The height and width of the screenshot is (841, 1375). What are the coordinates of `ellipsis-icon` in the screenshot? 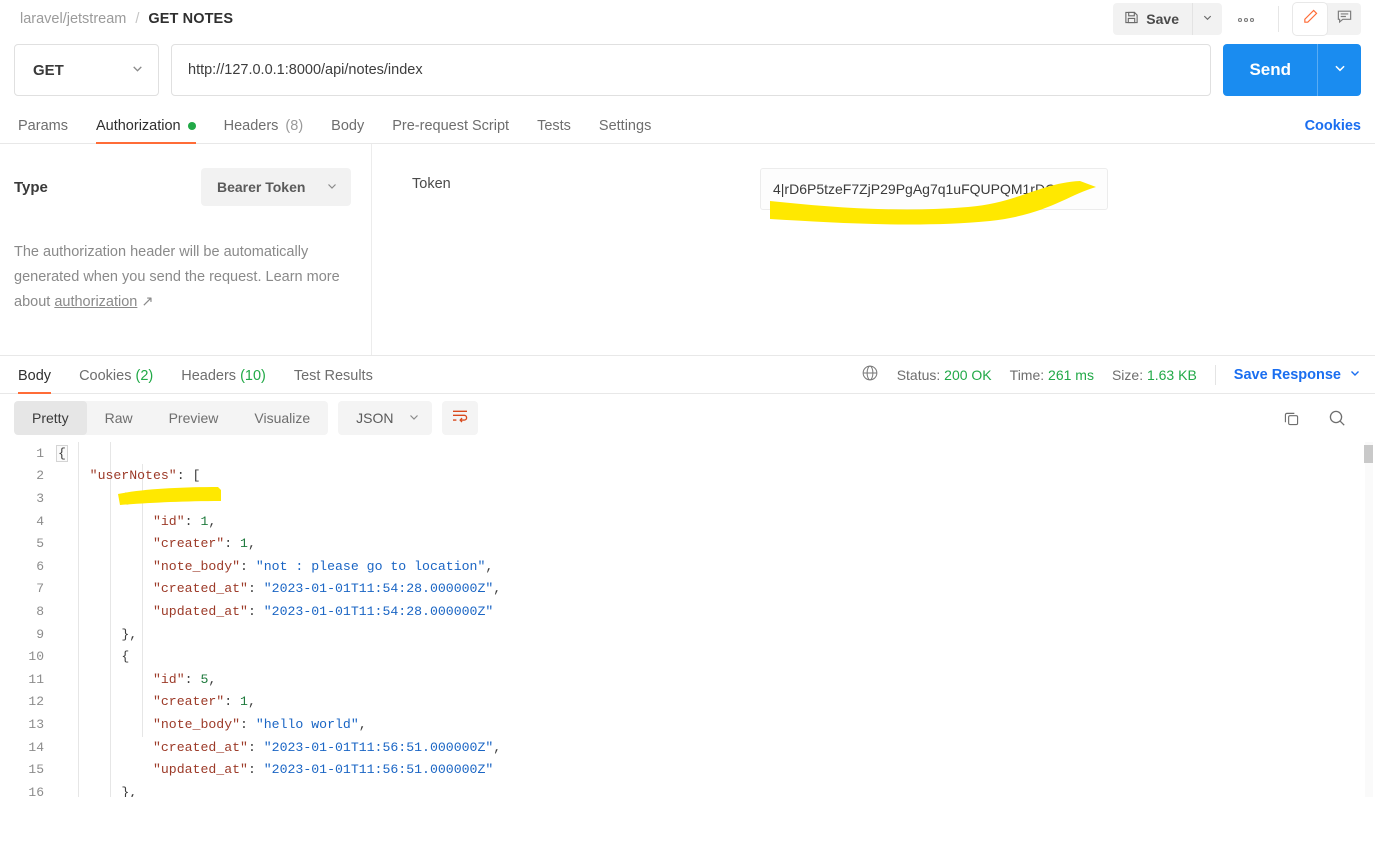 It's located at (1246, 19).